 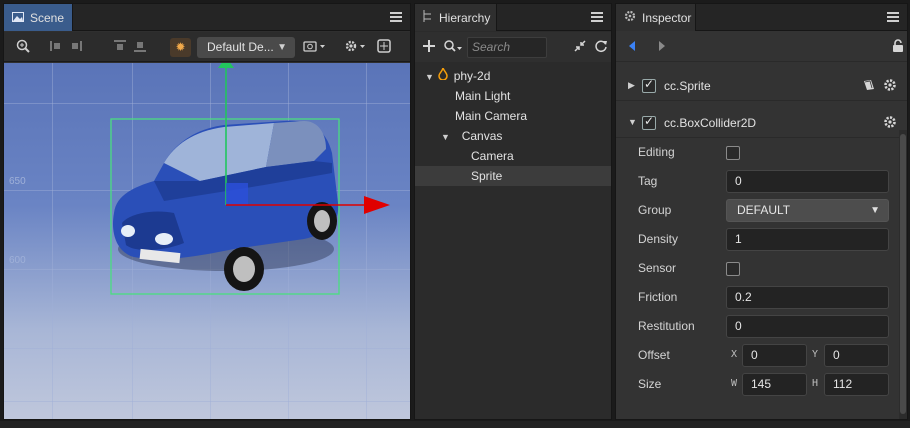 What do you see at coordinates (667, 17) in the screenshot?
I see `tab-inspector-label: Inspector` at bounding box center [667, 17].